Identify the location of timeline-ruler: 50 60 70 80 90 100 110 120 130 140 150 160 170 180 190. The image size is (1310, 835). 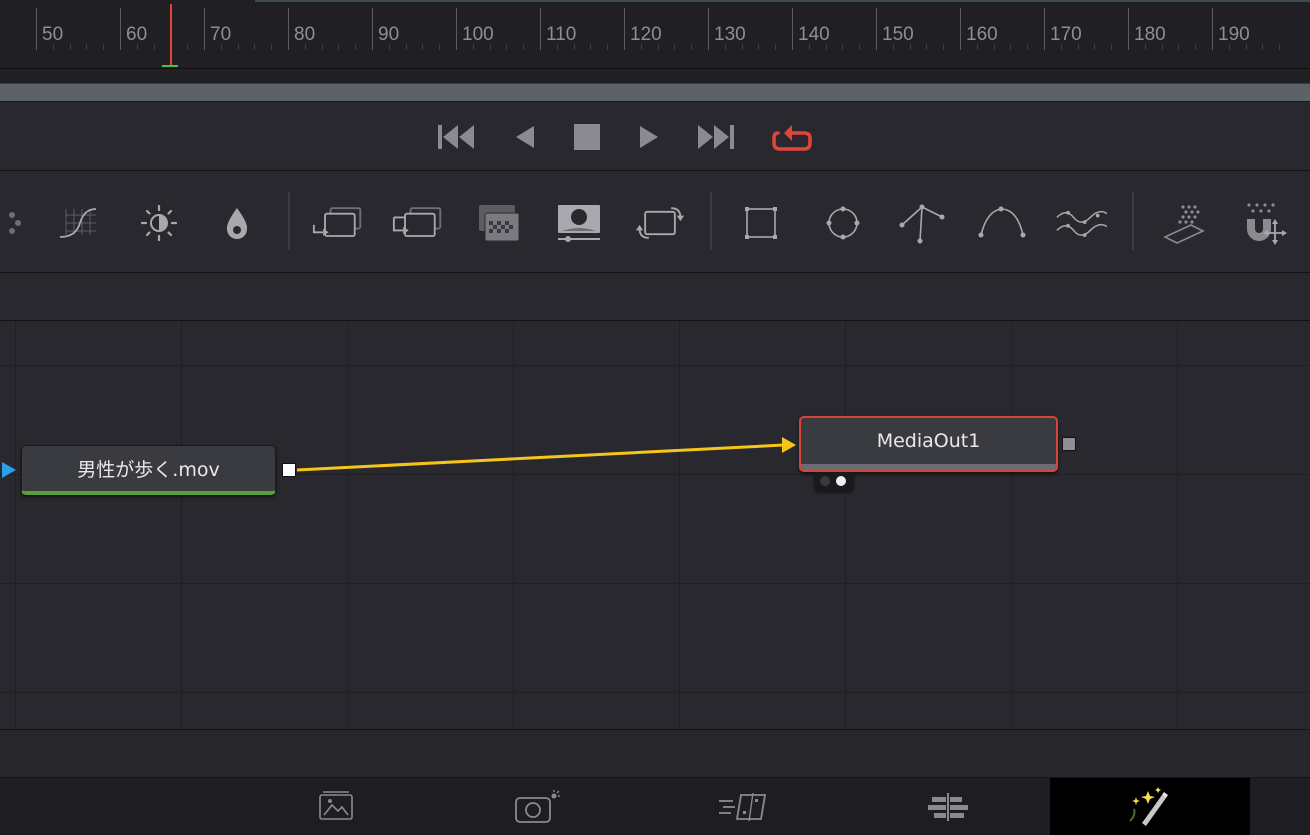
(655, 34).